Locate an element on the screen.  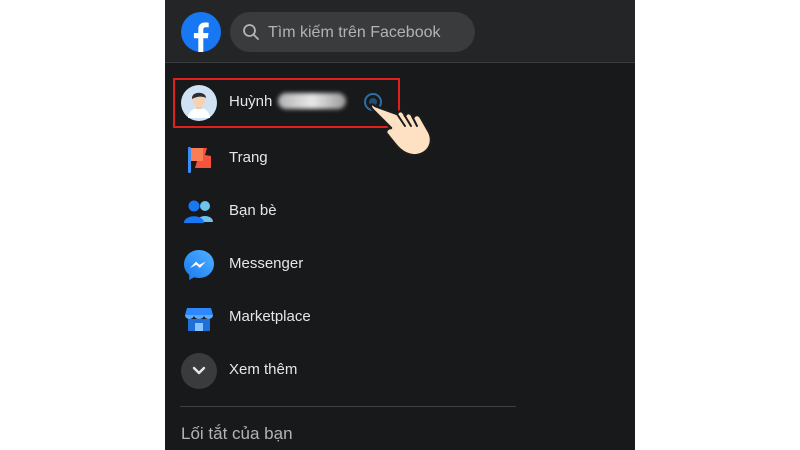
sidebar-item-label: Trang is located at coordinates (248, 157).